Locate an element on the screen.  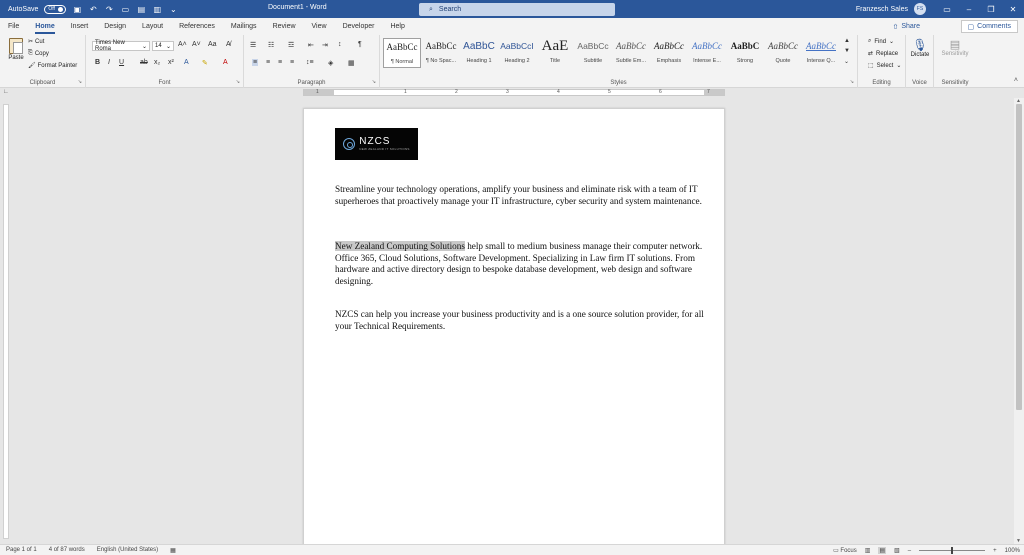
print-preview-icon: ▤ is located at coordinates (141, 9).